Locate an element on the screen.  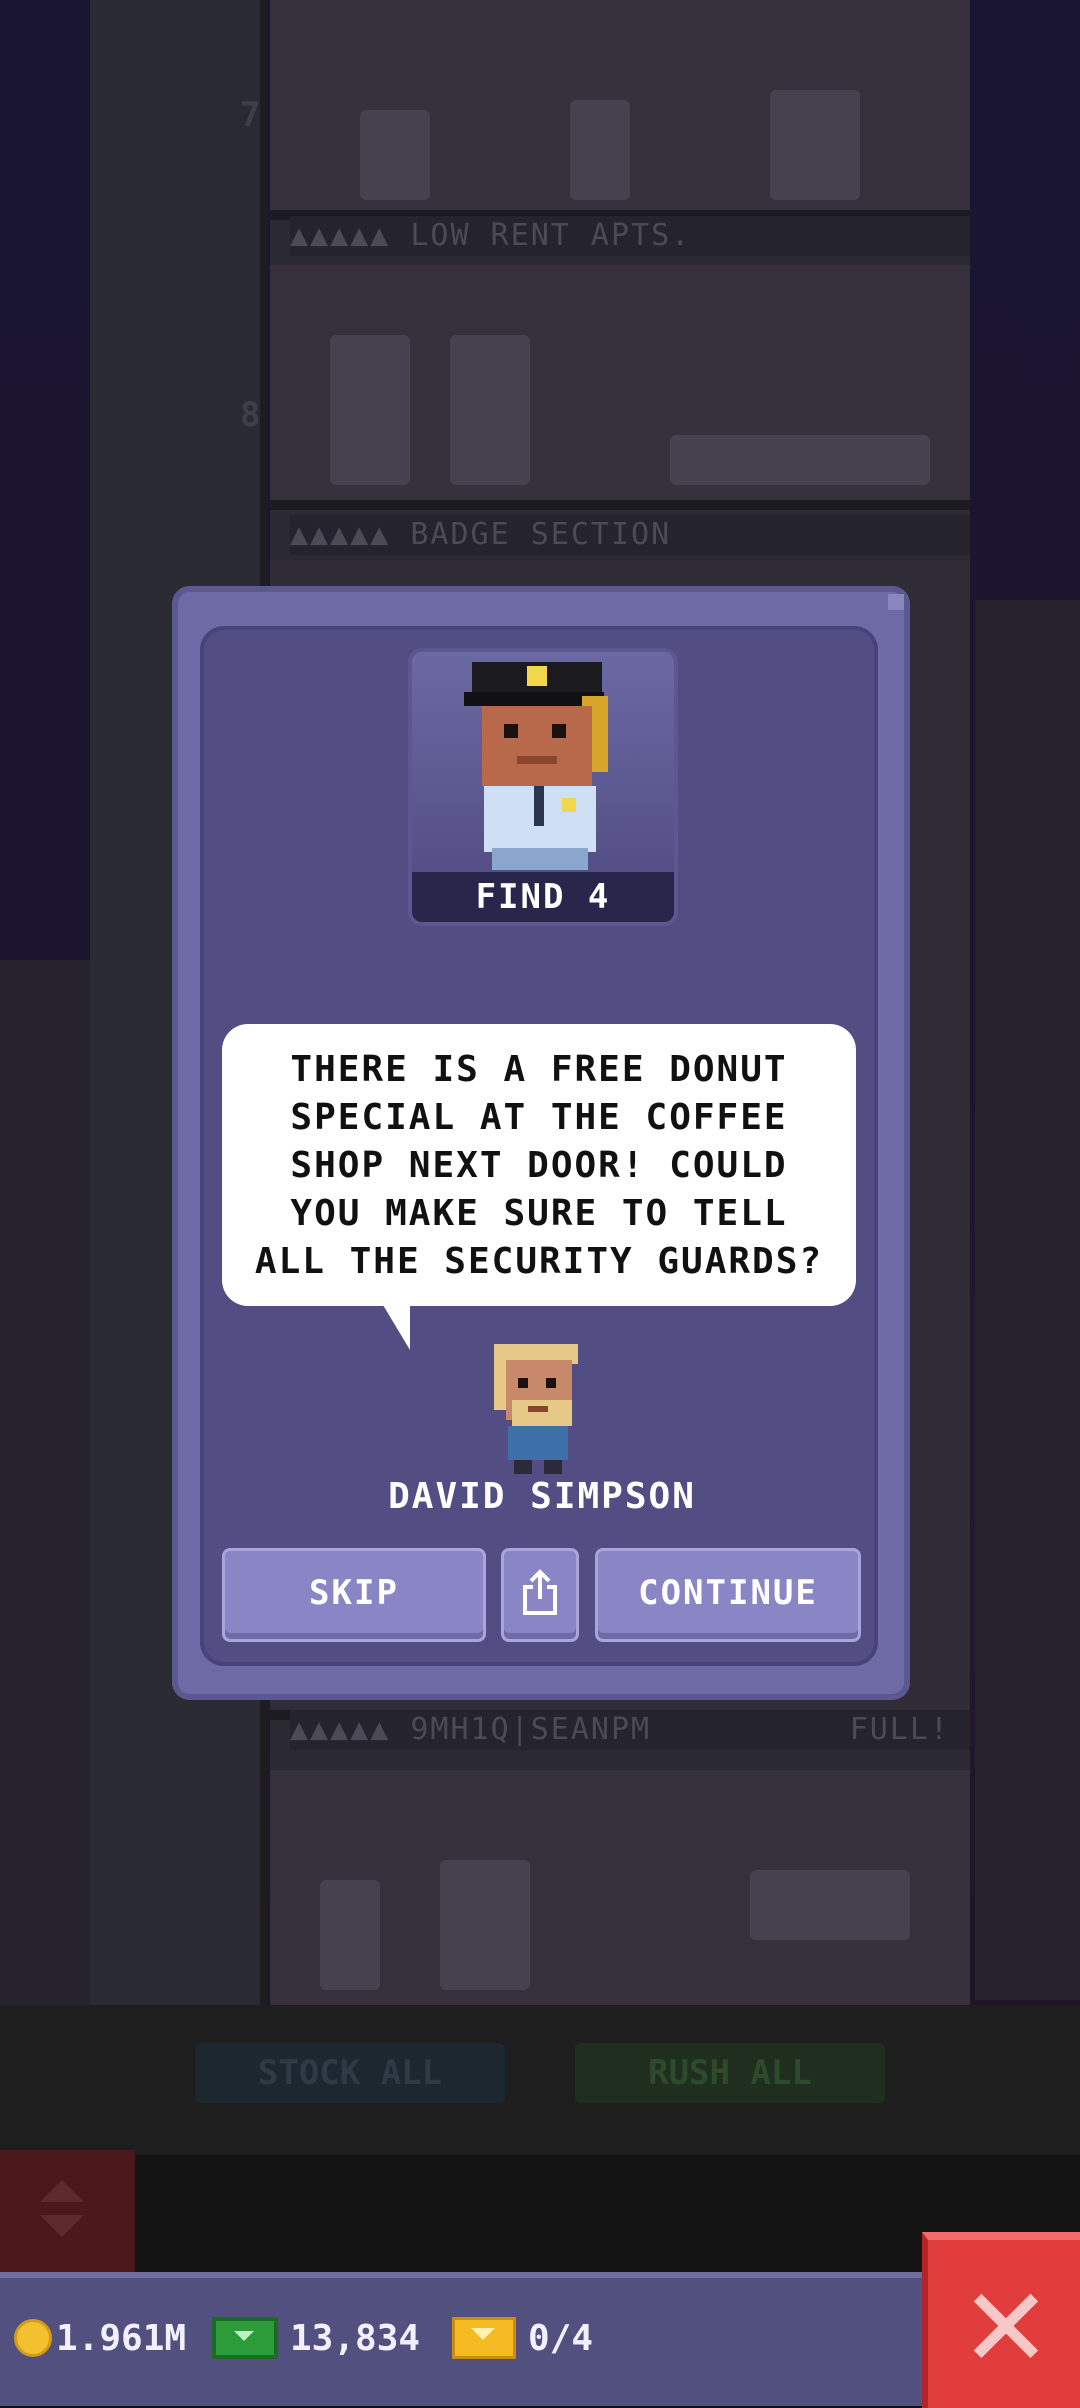
arrow-down-icon is located at coordinates (62, 2226).